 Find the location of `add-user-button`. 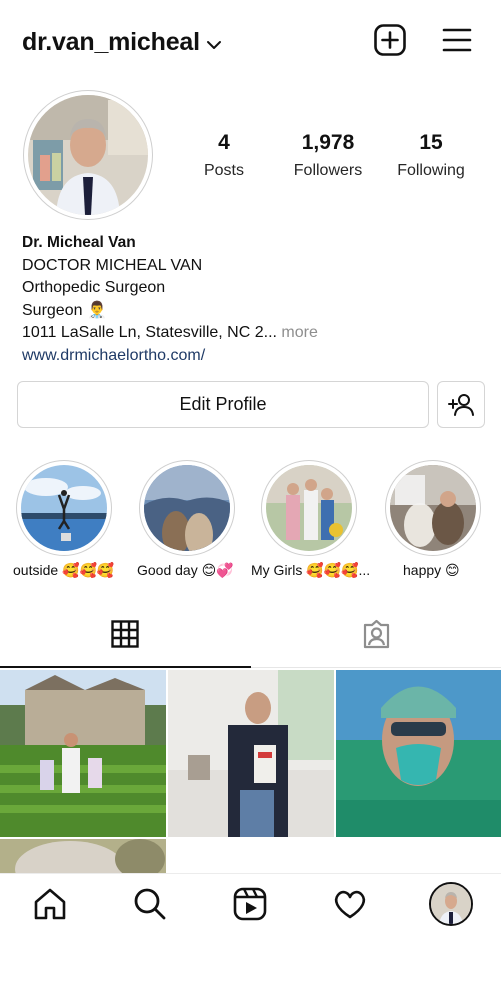

add-user-button is located at coordinates (461, 404).